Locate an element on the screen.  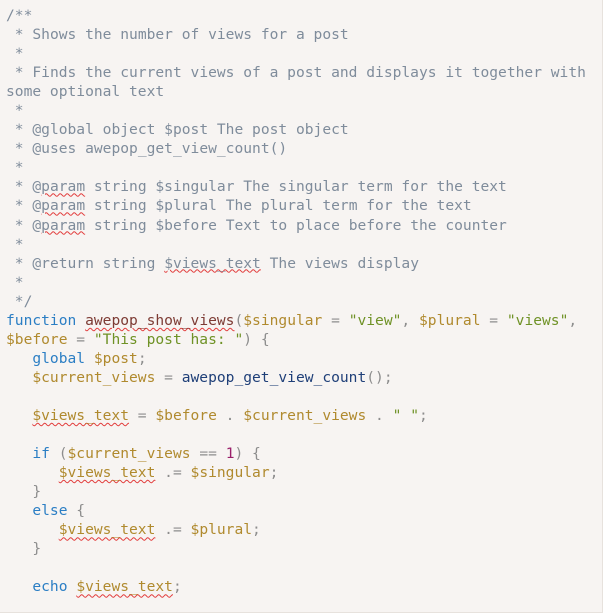
code-line: echo $views_text; is located at coordinates (301, 586).